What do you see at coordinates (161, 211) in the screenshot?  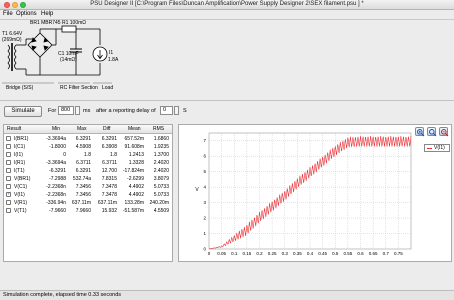 I see `row-rms: 4.5509` at bounding box center [161, 211].